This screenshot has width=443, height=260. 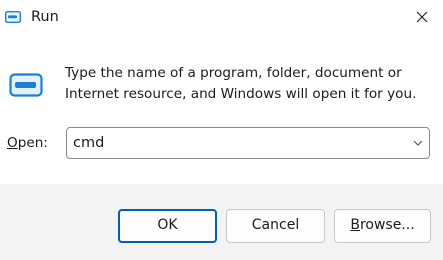 I want to click on run-icon-large, so click(x=26, y=85).